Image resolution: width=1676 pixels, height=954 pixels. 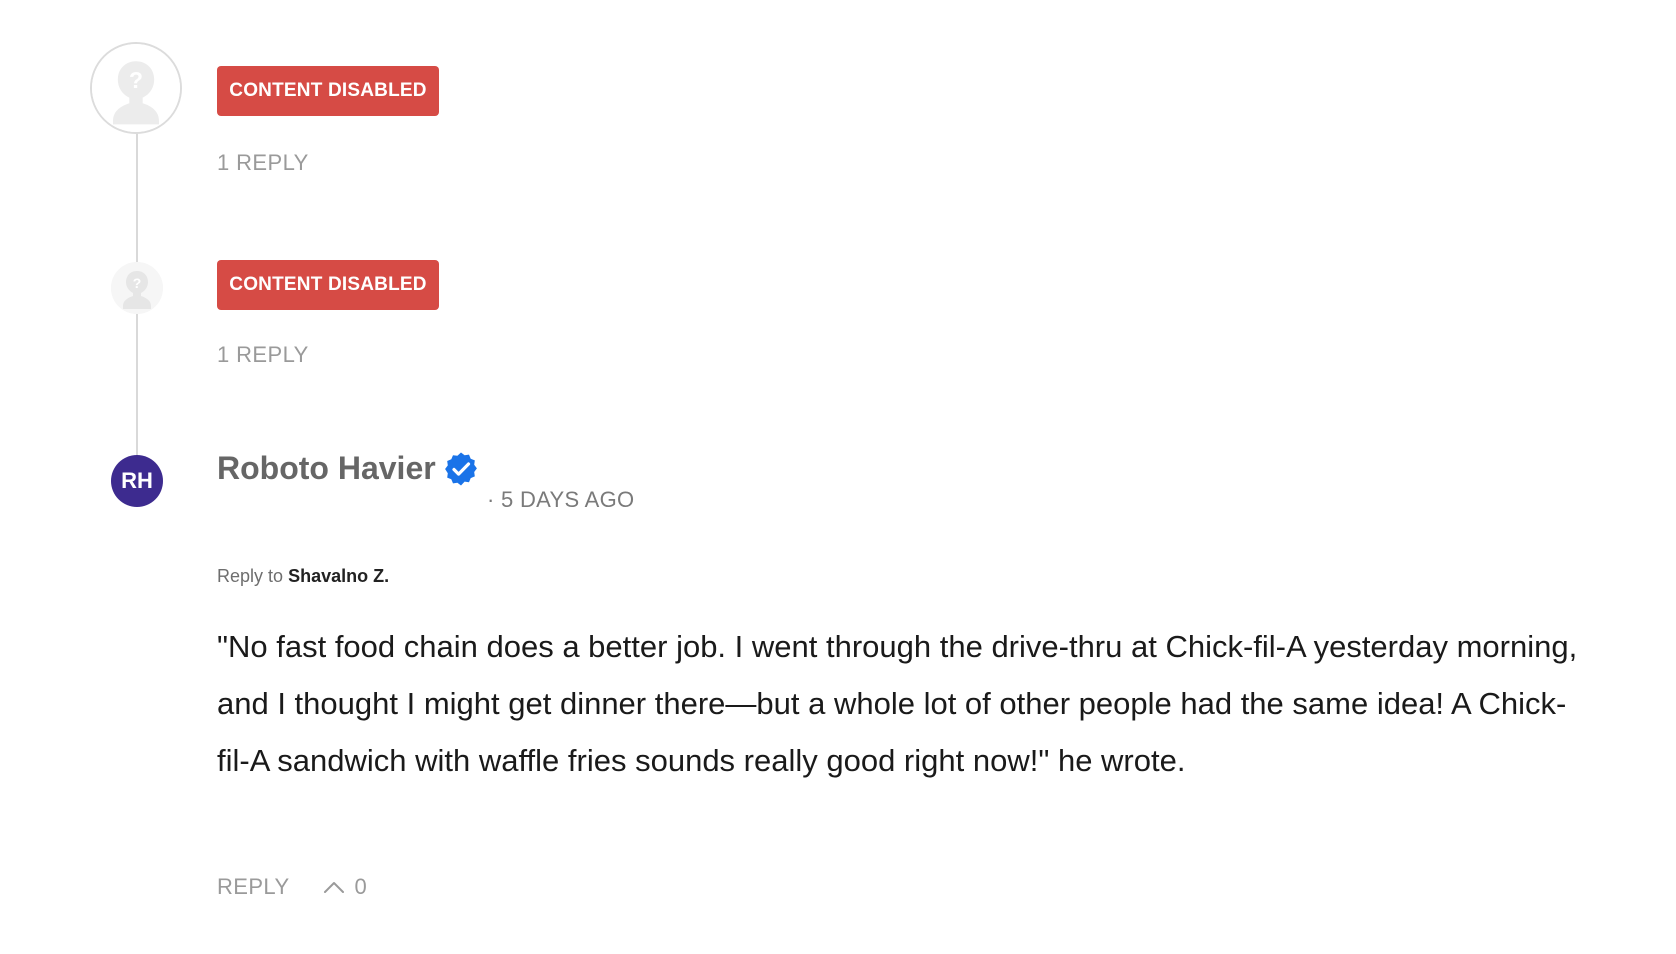 What do you see at coordinates (253, 887) in the screenshot?
I see `reply-button: REPLY` at bounding box center [253, 887].